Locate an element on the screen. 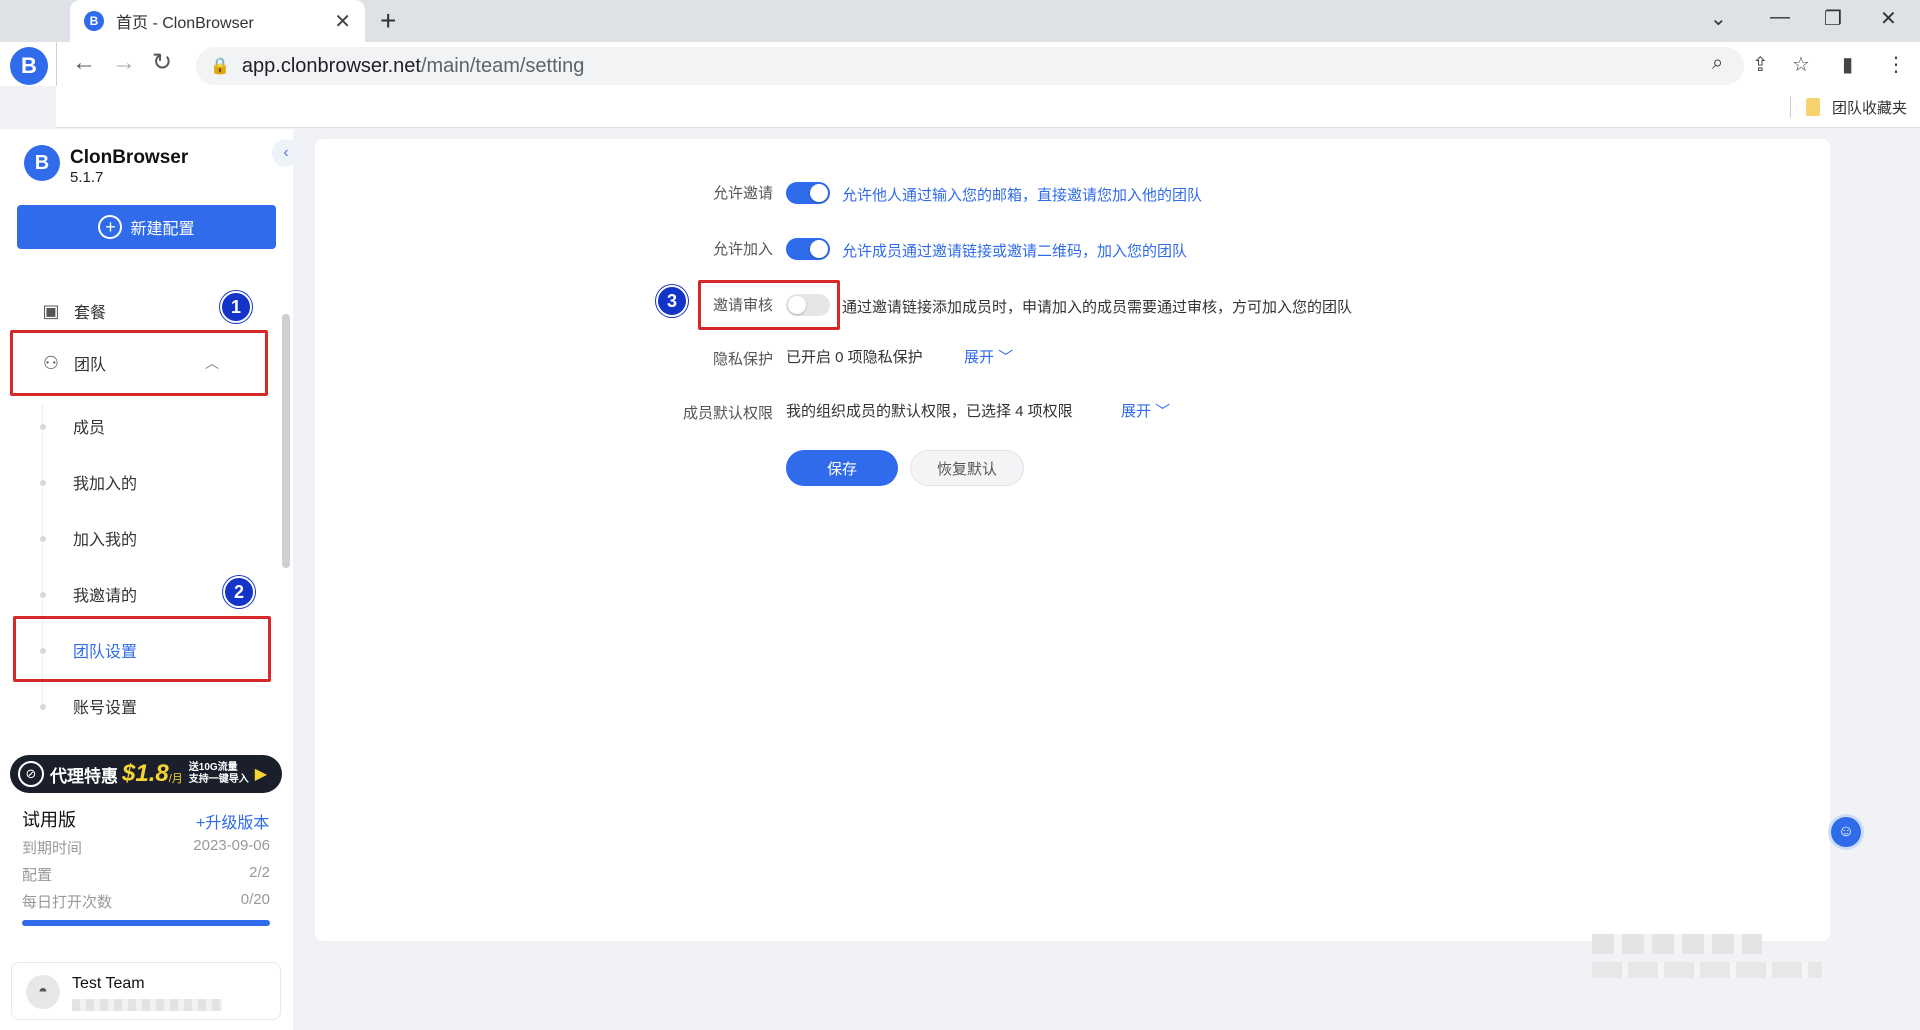 This screenshot has width=1920, height=1030. new-config-label: 新建配置 is located at coordinates (162, 229).